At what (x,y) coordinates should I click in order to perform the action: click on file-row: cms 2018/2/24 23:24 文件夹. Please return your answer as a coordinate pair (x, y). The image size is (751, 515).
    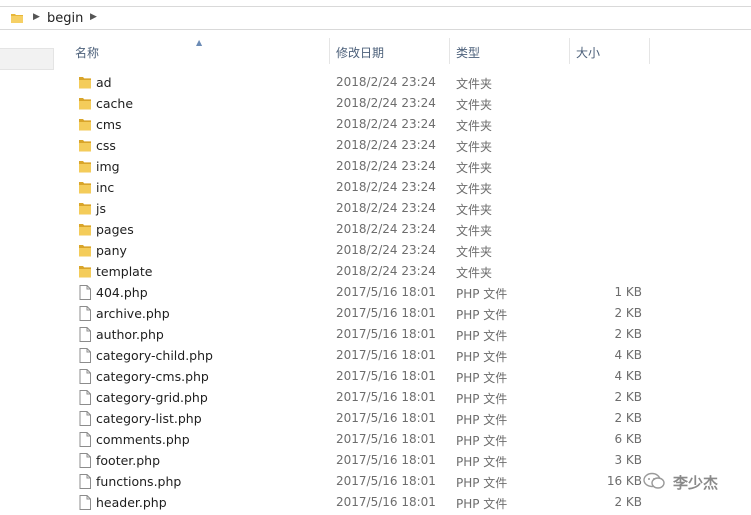
    Looking at the image, I should click on (375, 124).